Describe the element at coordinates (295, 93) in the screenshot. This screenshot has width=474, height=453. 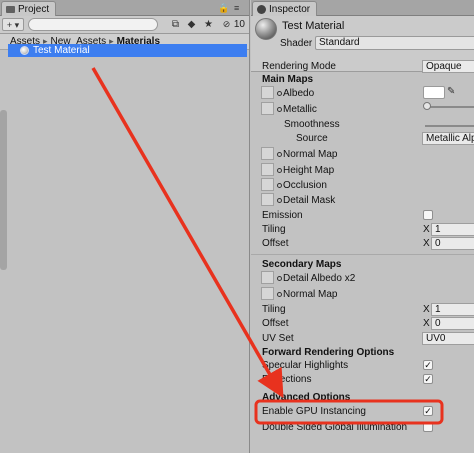
I see `albedo-label: Albedo` at that location.